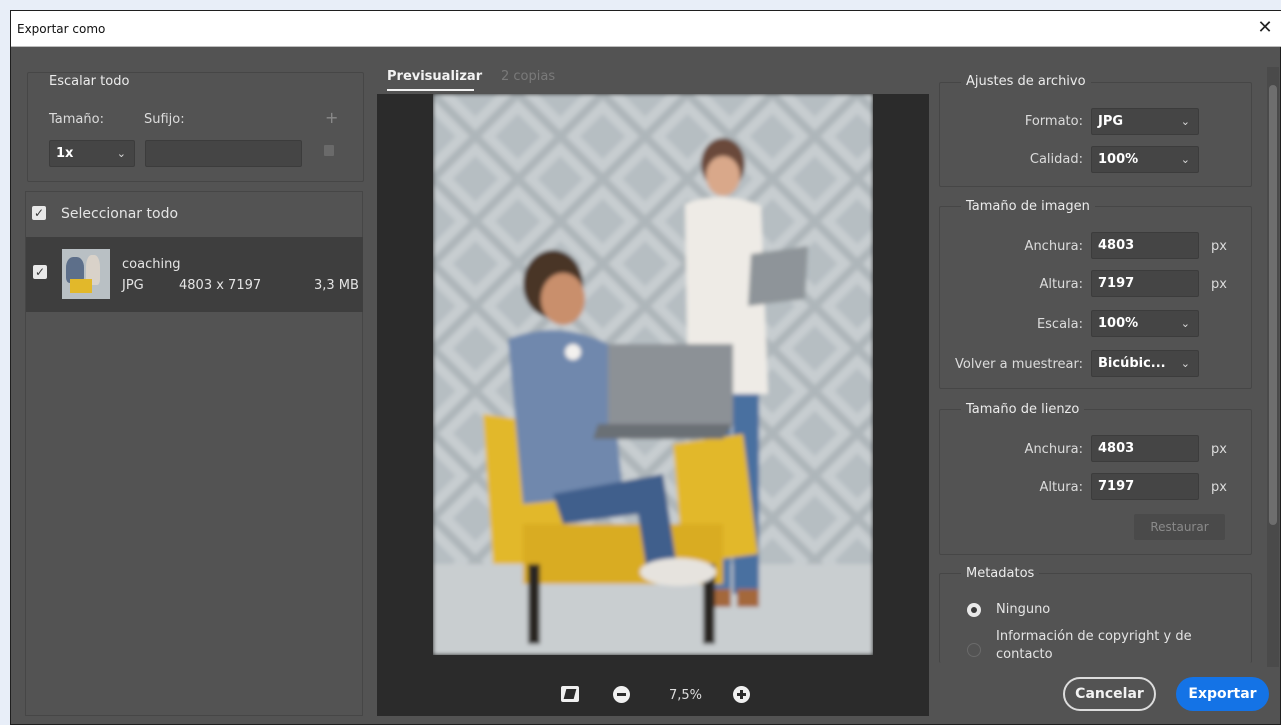  Describe the element at coordinates (133, 285) in the screenshot. I see `file-format: JPG` at that location.